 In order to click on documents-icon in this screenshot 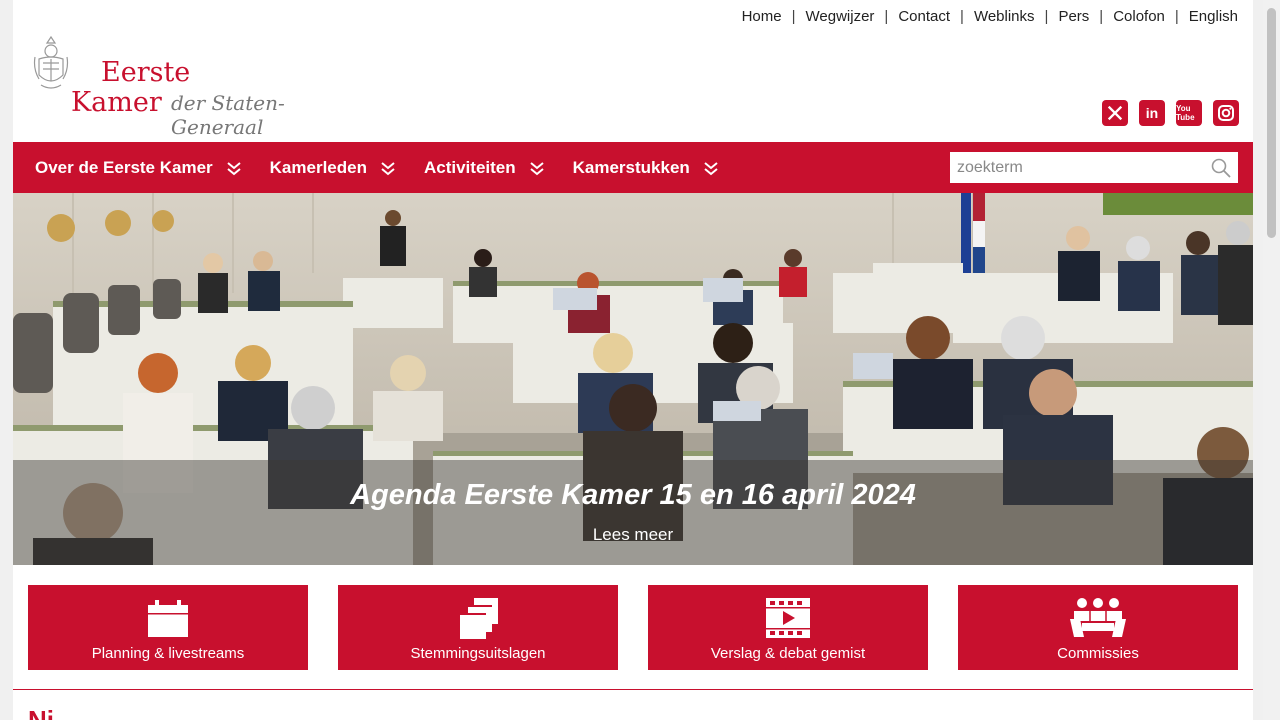, I will do `click(478, 618)`.